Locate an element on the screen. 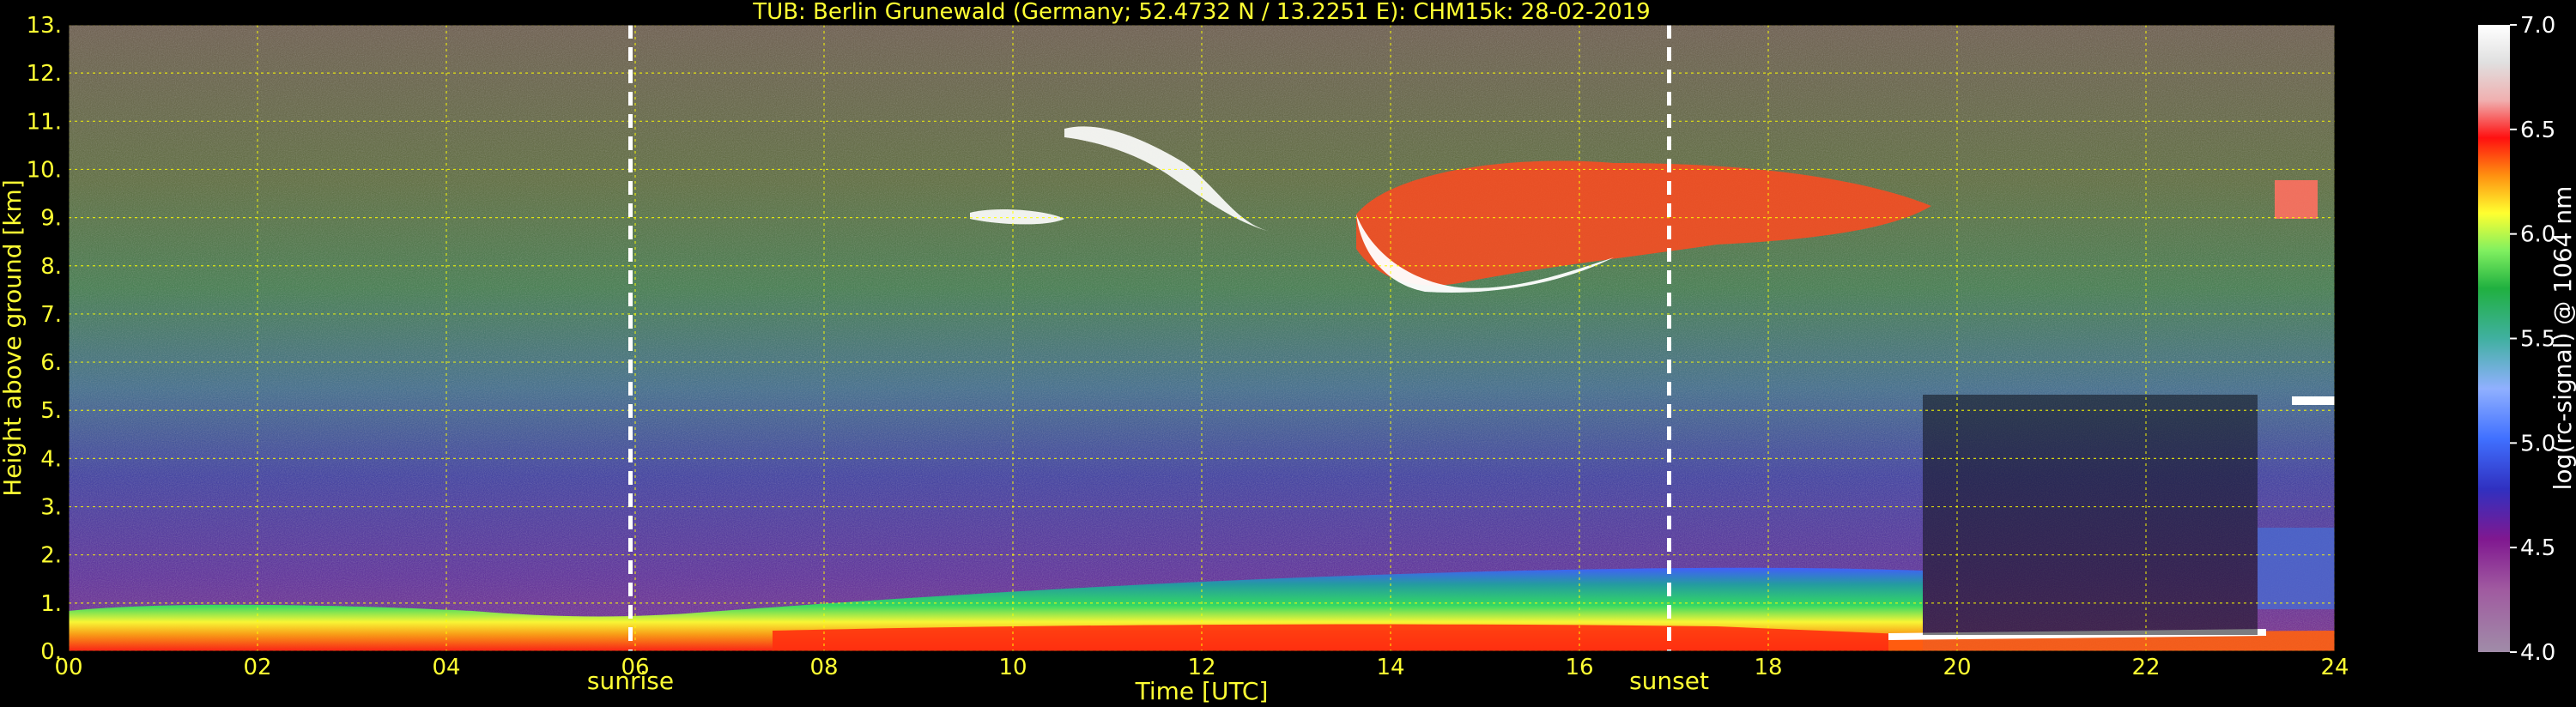 This screenshot has width=2576, height=707. y-tick-label: 6. is located at coordinates (51, 363).